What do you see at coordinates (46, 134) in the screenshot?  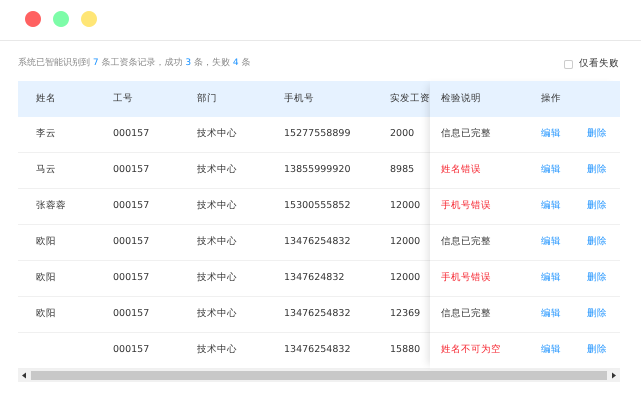 I see `table-cell-text: 李云` at bounding box center [46, 134].